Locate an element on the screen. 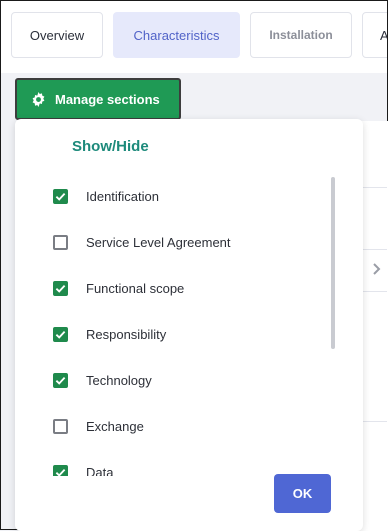 The width and height of the screenshot is (388, 531). section-item-data: Data is located at coordinates (83, 469).